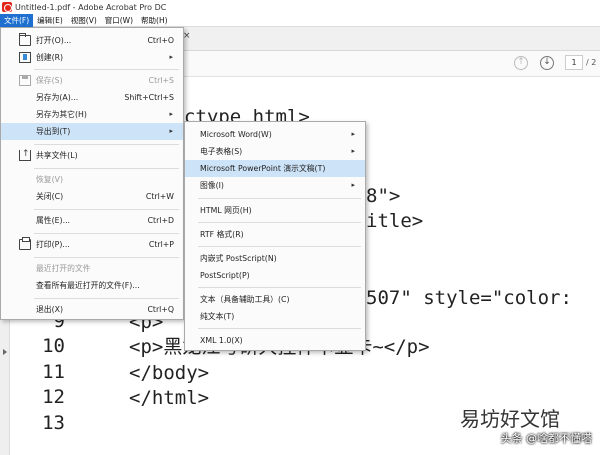 This screenshot has height=455, width=600. What do you see at coordinates (510, 419) in the screenshot?
I see `watermark-main-text: 易坊好文馆` at bounding box center [510, 419].